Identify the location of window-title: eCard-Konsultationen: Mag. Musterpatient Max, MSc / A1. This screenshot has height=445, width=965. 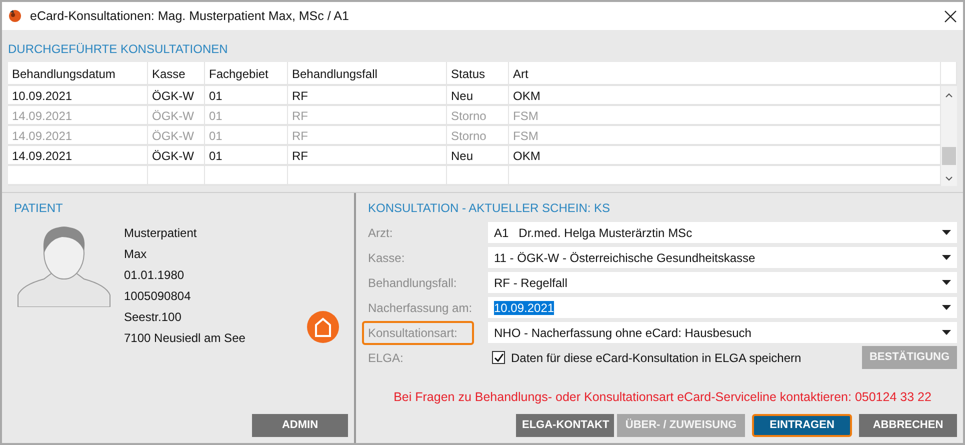
(190, 16).